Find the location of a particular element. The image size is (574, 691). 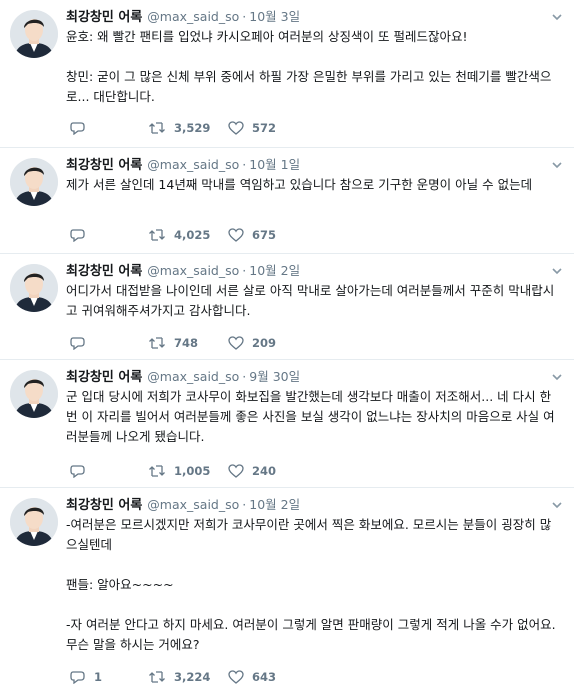

retweet-count: 4,025 is located at coordinates (192, 235).